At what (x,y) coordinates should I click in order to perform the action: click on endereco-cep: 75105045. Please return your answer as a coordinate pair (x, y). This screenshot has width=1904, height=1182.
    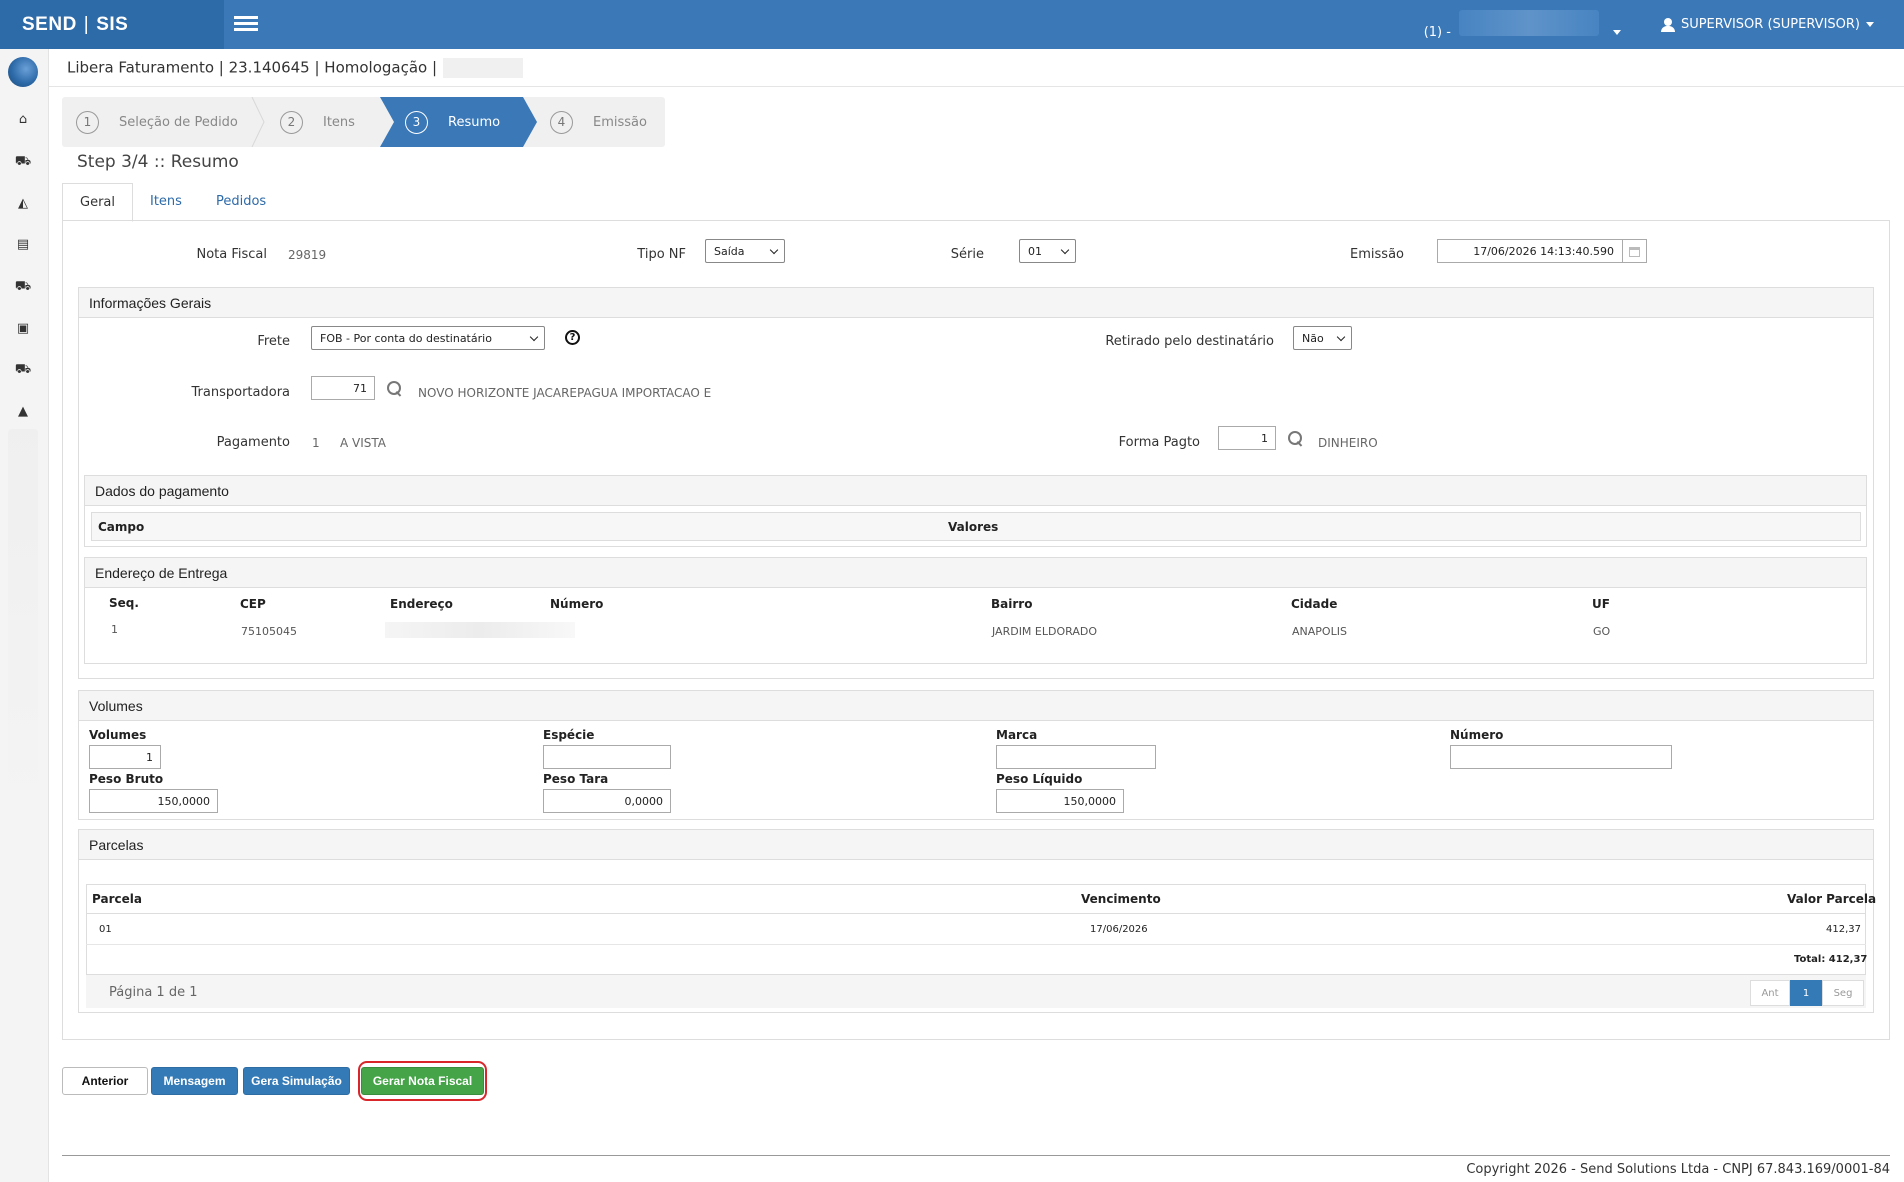
    Looking at the image, I should click on (269, 631).